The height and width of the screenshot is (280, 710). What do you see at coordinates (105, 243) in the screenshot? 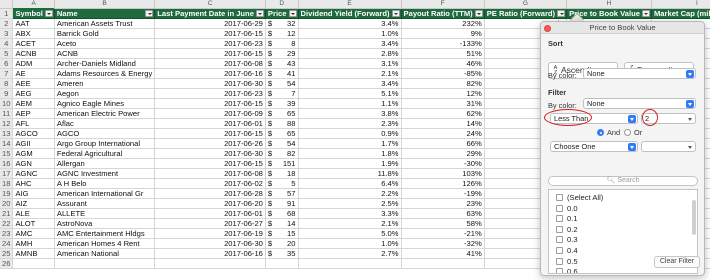
I see `name-cell: American Homes 4 Rent` at bounding box center [105, 243].